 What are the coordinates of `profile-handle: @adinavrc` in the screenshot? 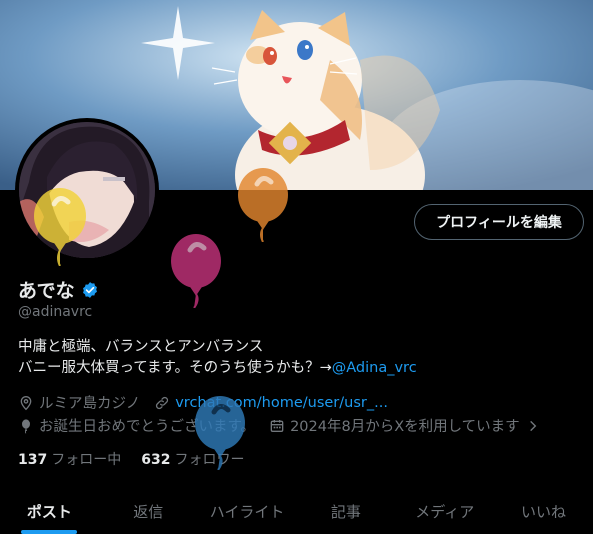 It's located at (55, 312).